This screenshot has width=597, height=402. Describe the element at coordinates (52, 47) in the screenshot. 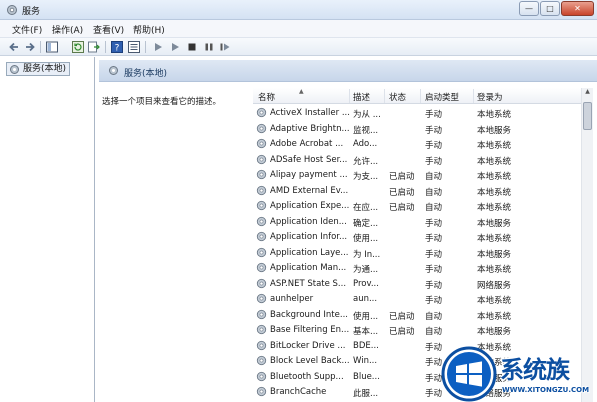

I see `show-tree-icon` at that location.